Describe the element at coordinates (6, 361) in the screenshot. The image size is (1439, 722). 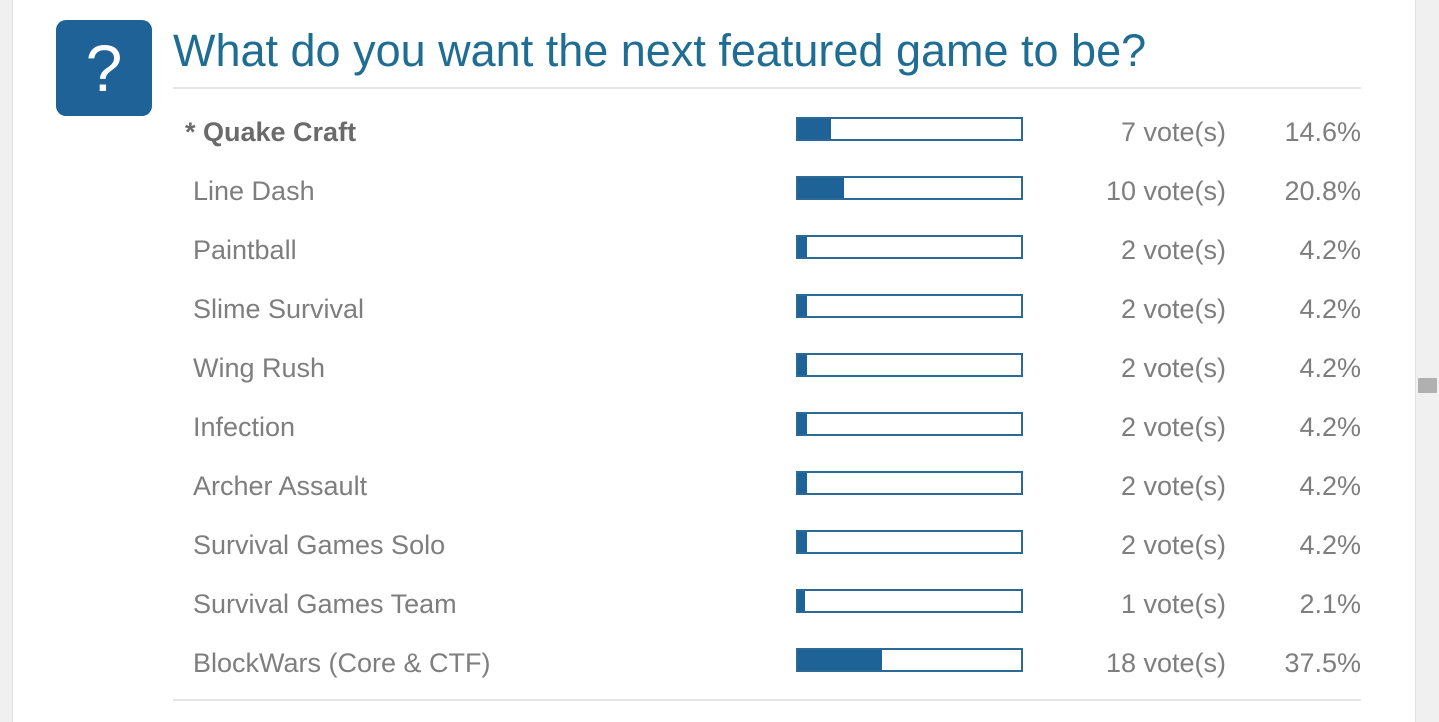
I see `page-gutter-left` at that location.